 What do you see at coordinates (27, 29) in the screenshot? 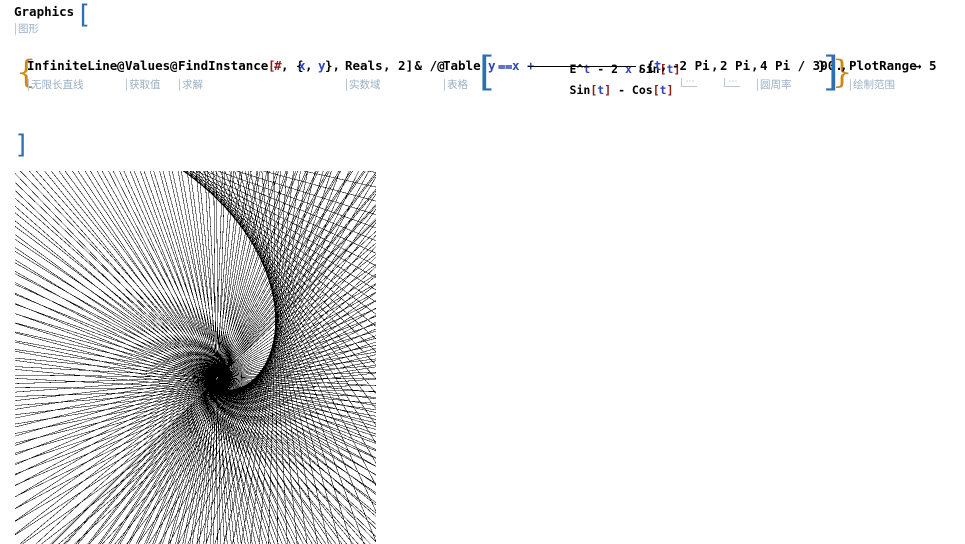
I see `graphics-hint-label: 图形` at bounding box center [27, 29].